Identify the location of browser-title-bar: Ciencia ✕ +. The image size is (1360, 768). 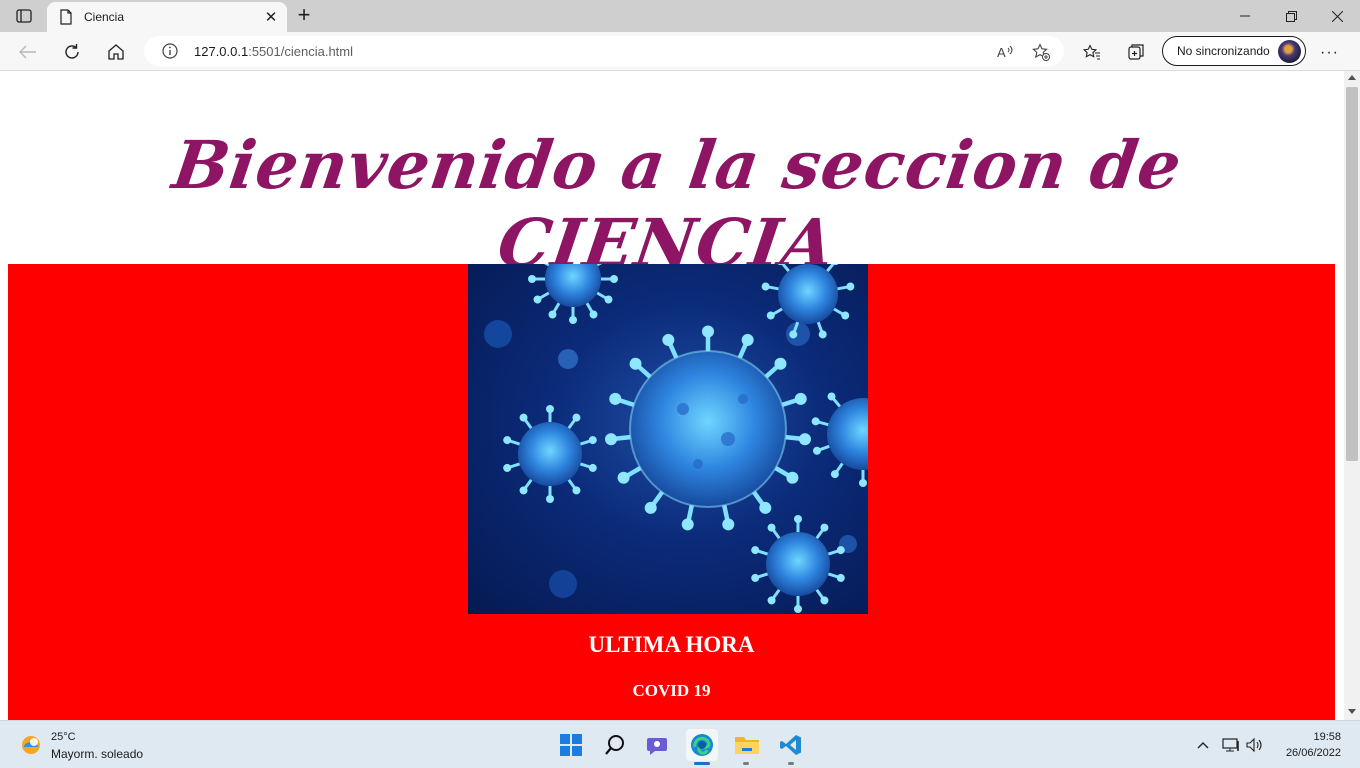
(680, 16).